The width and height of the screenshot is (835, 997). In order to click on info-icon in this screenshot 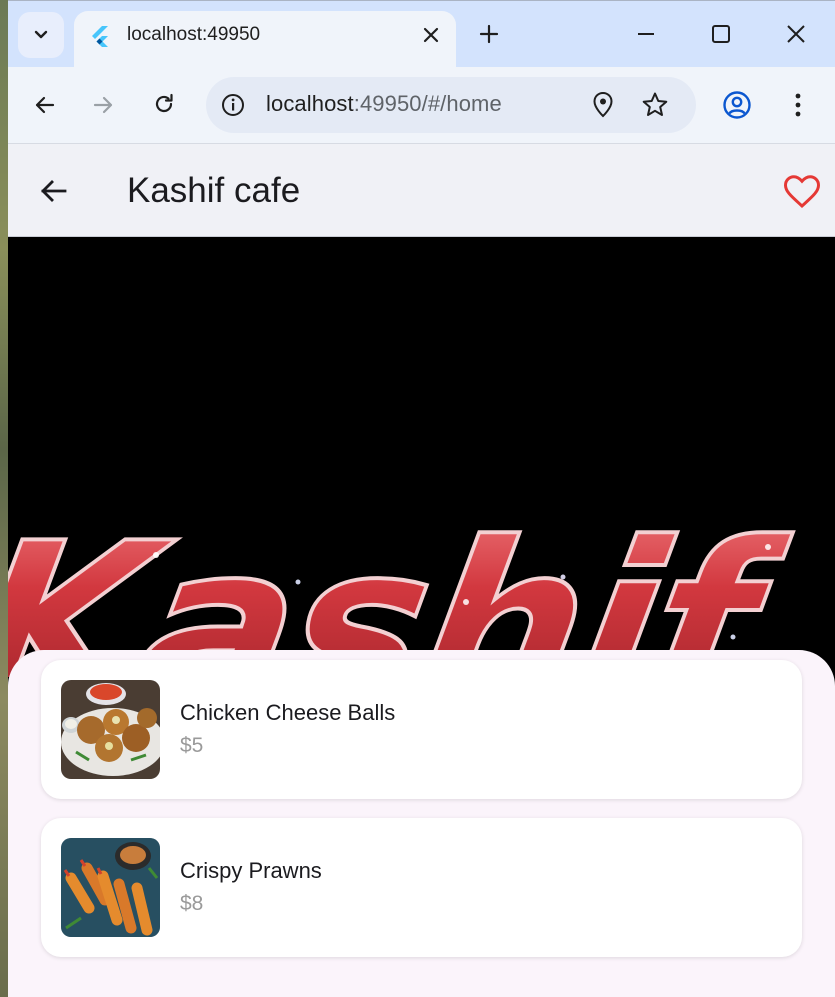, I will do `click(233, 105)`.